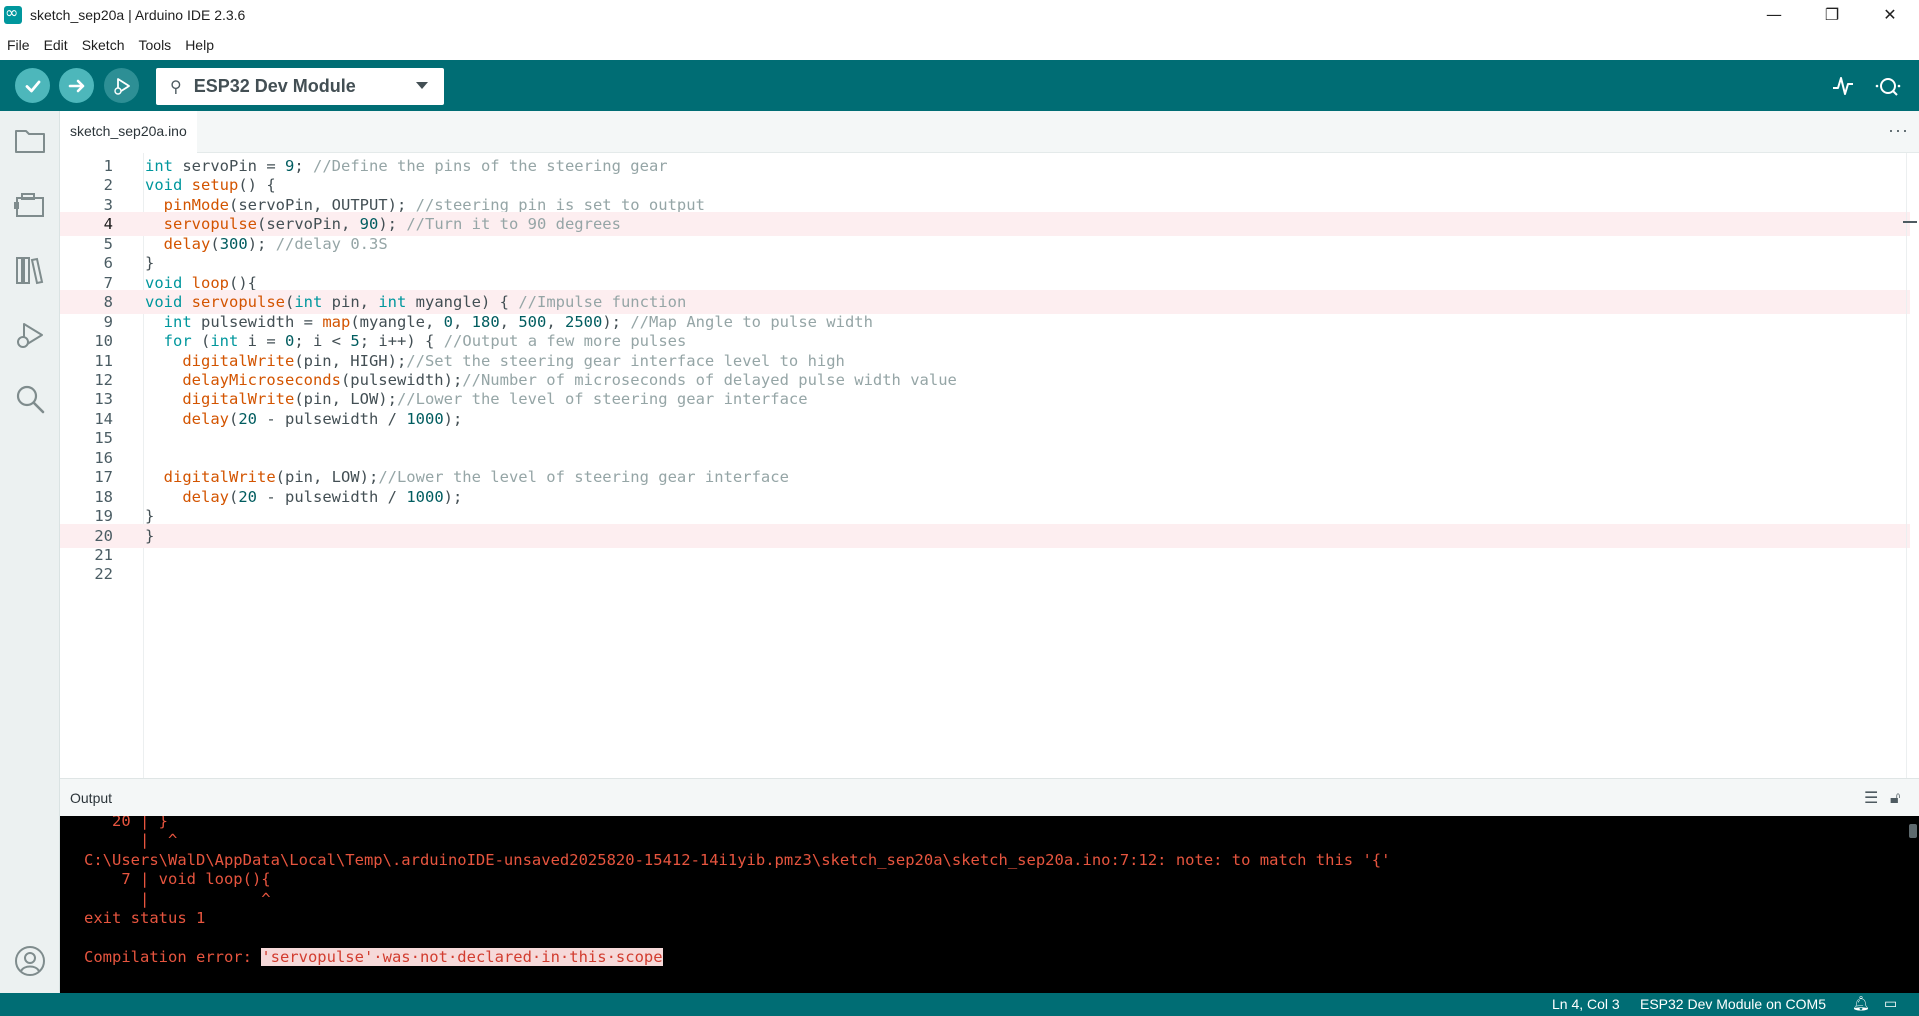 The height and width of the screenshot is (1016, 1919). Describe the element at coordinates (1774, 14) in the screenshot. I see `minimize-button: —` at that location.